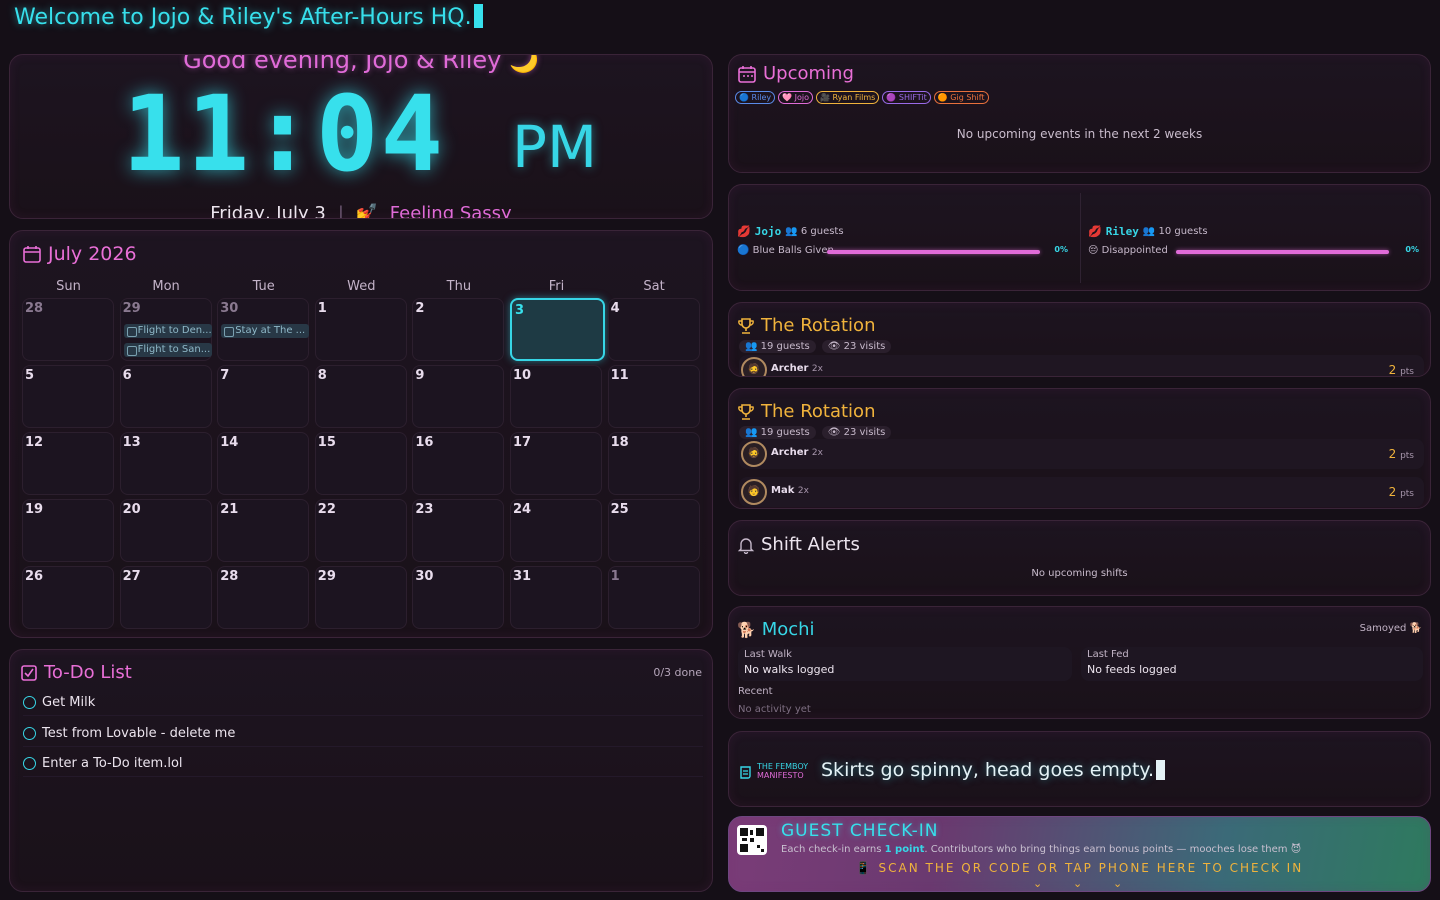 The width and height of the screenshot is (1440, 900). Describe the element at coordinates (556, 396) in the screenshot. I see `calendar-day: 10` at that location.